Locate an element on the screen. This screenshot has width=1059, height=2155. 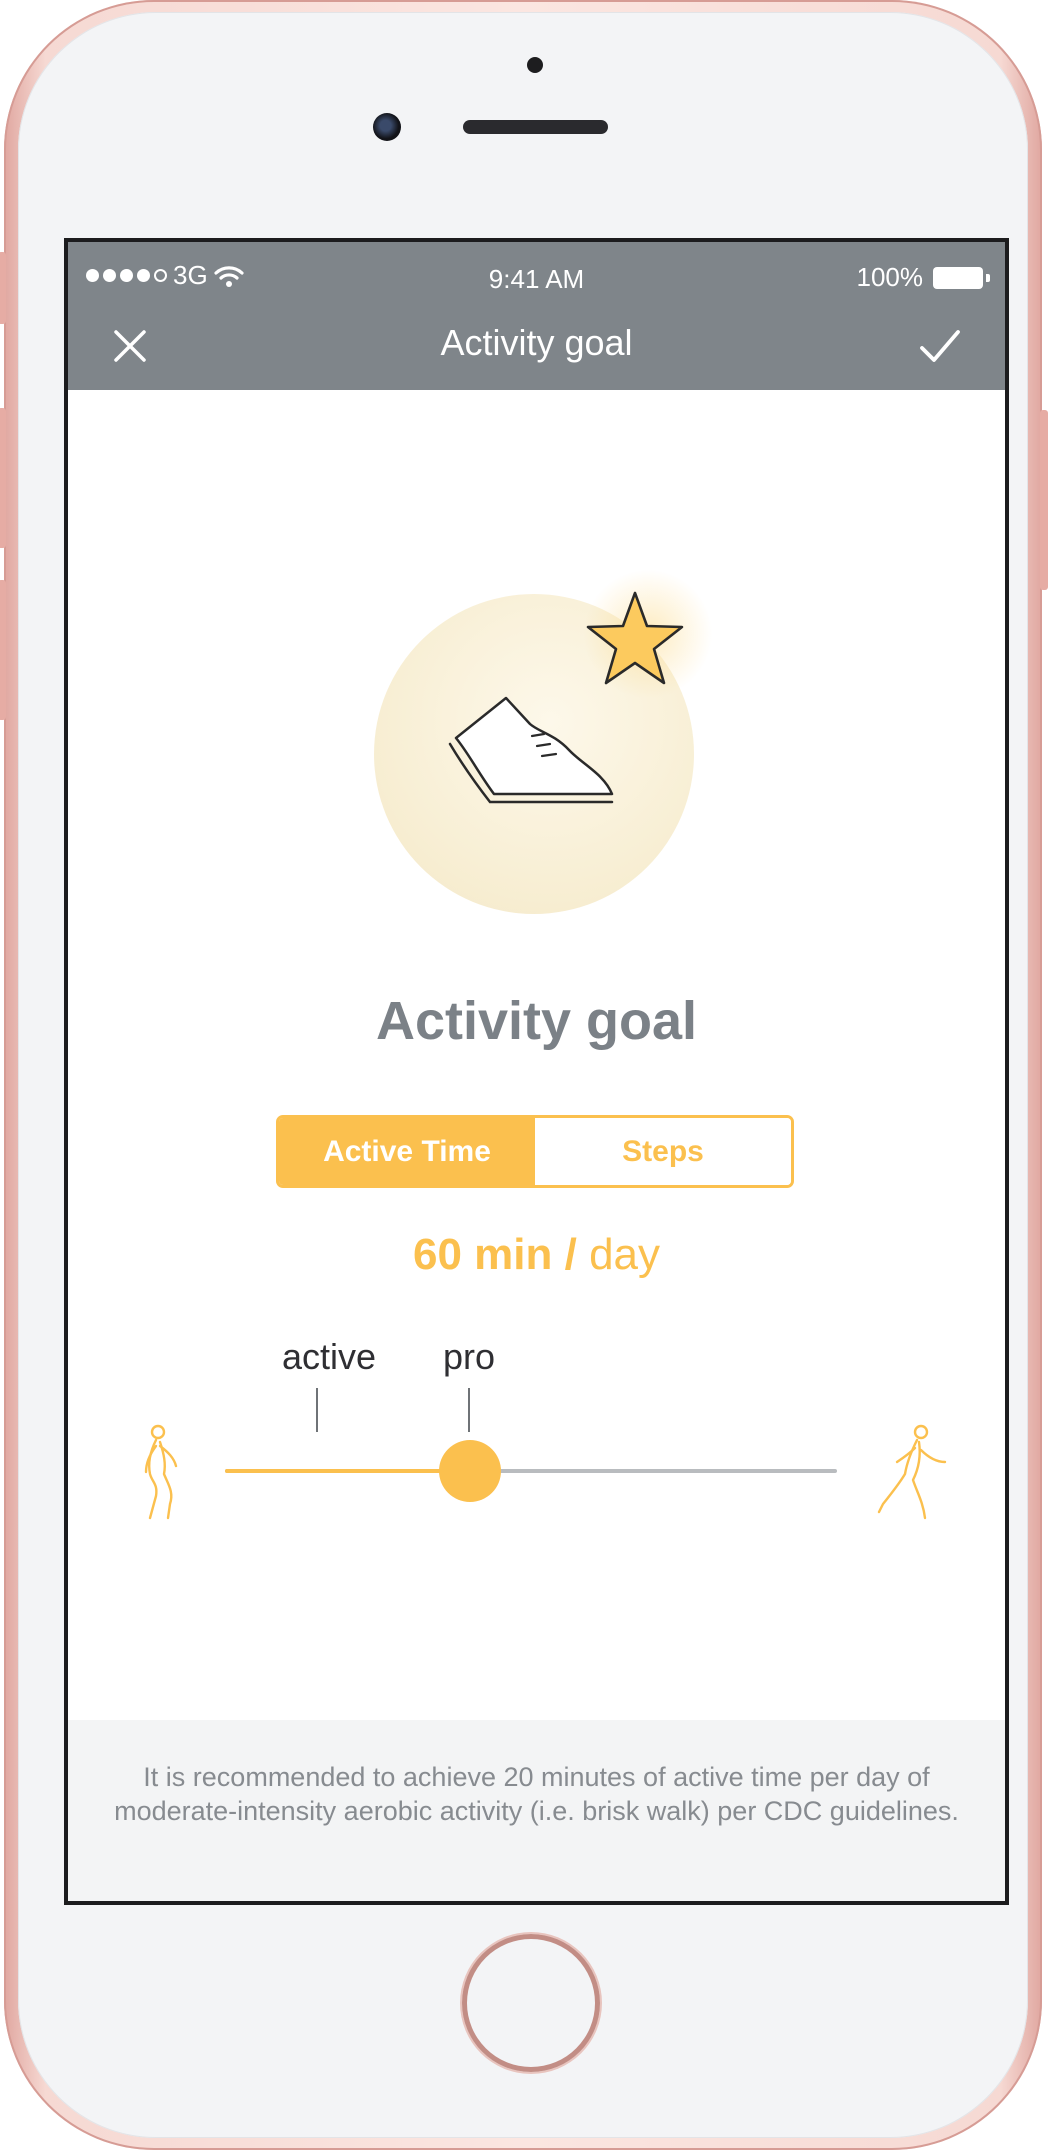
goal-value: 60 min is located at coordinates (482, 1254).